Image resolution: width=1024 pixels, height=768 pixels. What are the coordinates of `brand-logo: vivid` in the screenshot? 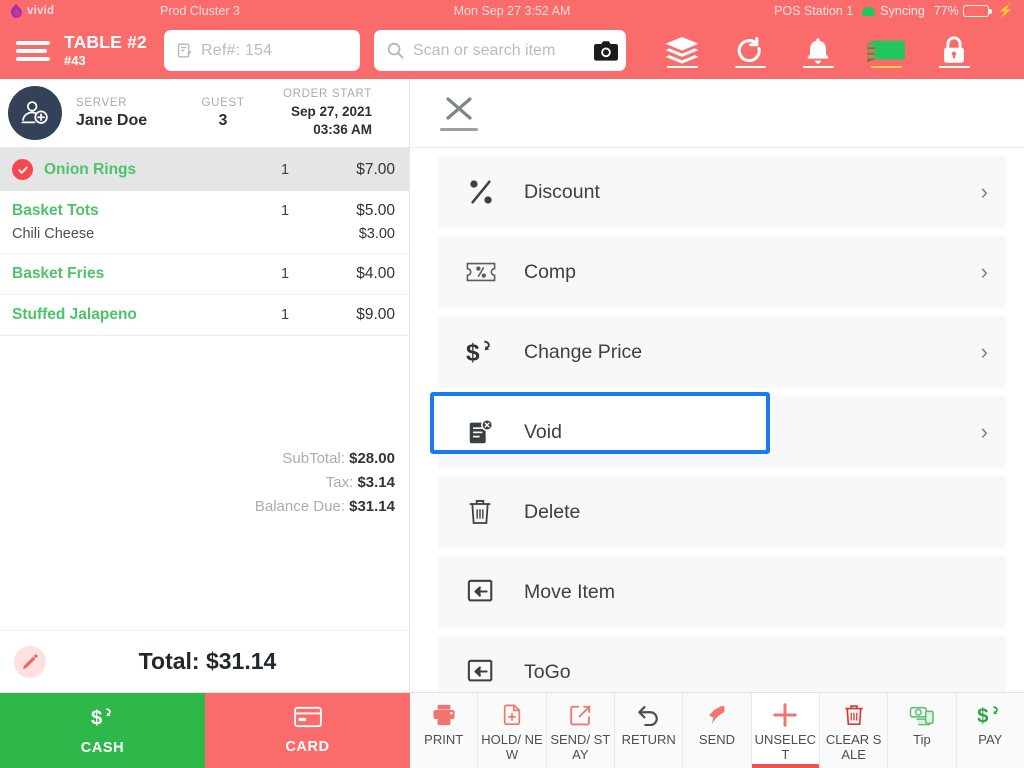 It's located at (85, 11).